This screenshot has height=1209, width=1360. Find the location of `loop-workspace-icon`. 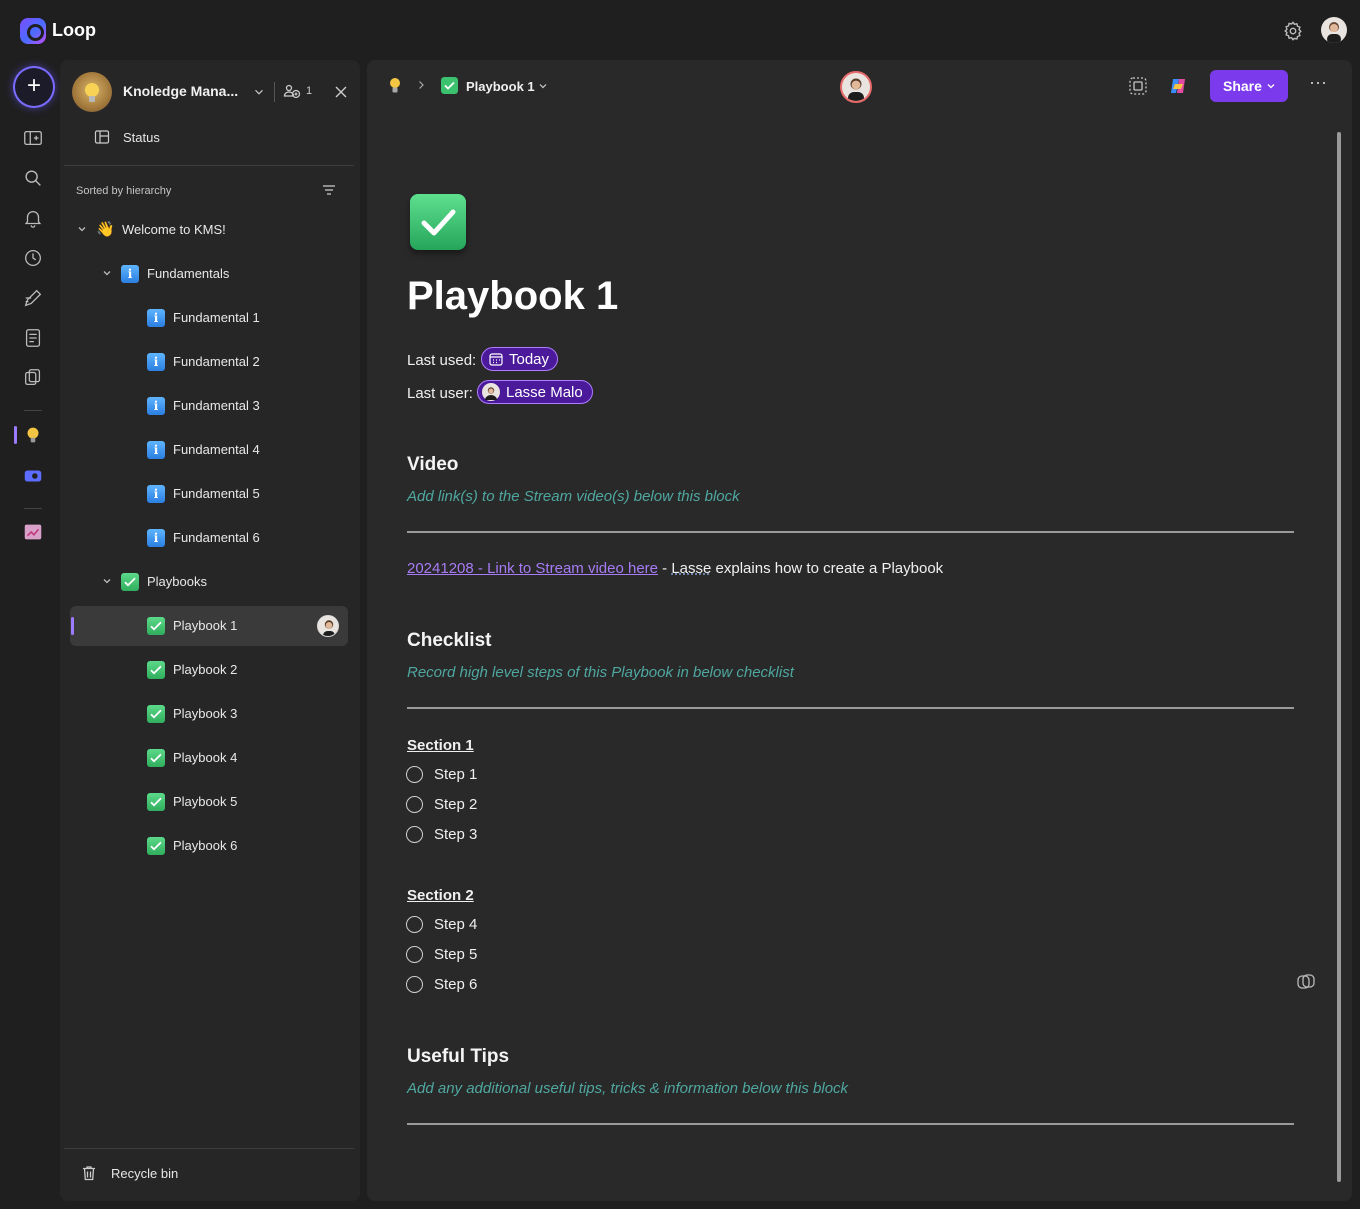

loop-workspace-icon is located at coordinates (33, 476).